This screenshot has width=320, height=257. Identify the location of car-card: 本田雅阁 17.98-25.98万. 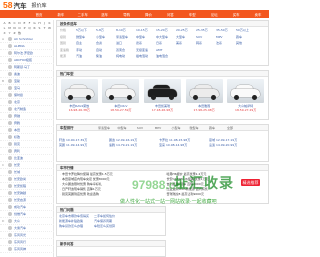
(204, 95).